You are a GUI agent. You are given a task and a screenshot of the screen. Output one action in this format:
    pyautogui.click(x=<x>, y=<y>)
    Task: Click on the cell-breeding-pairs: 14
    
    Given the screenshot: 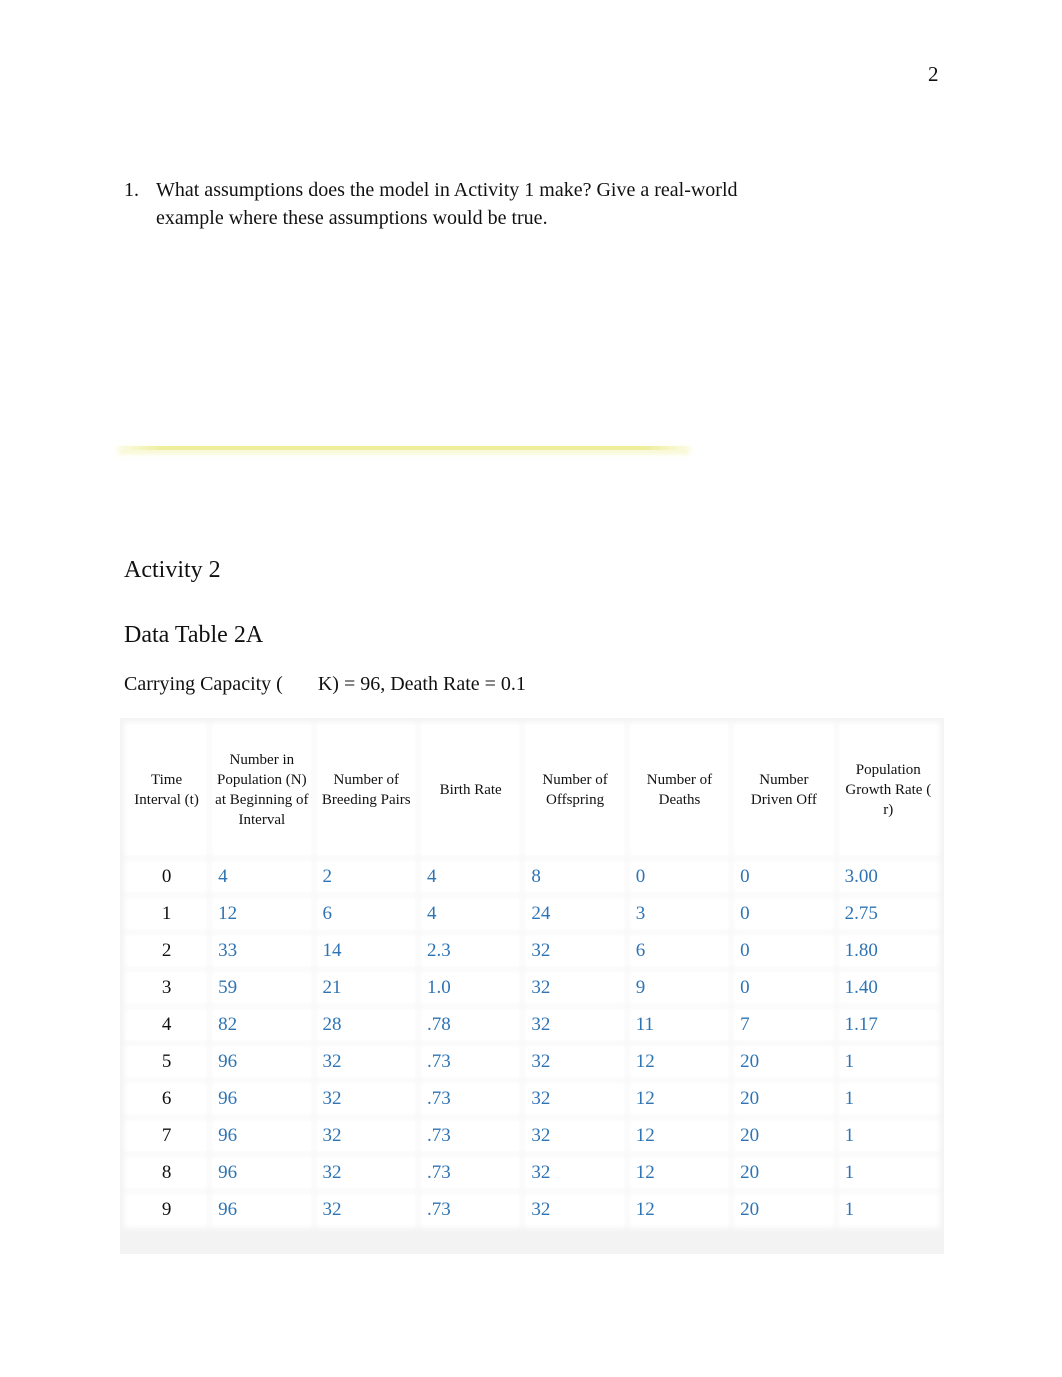 What is the action you would take?
    pyautogui.click(x=366, y=951)
    